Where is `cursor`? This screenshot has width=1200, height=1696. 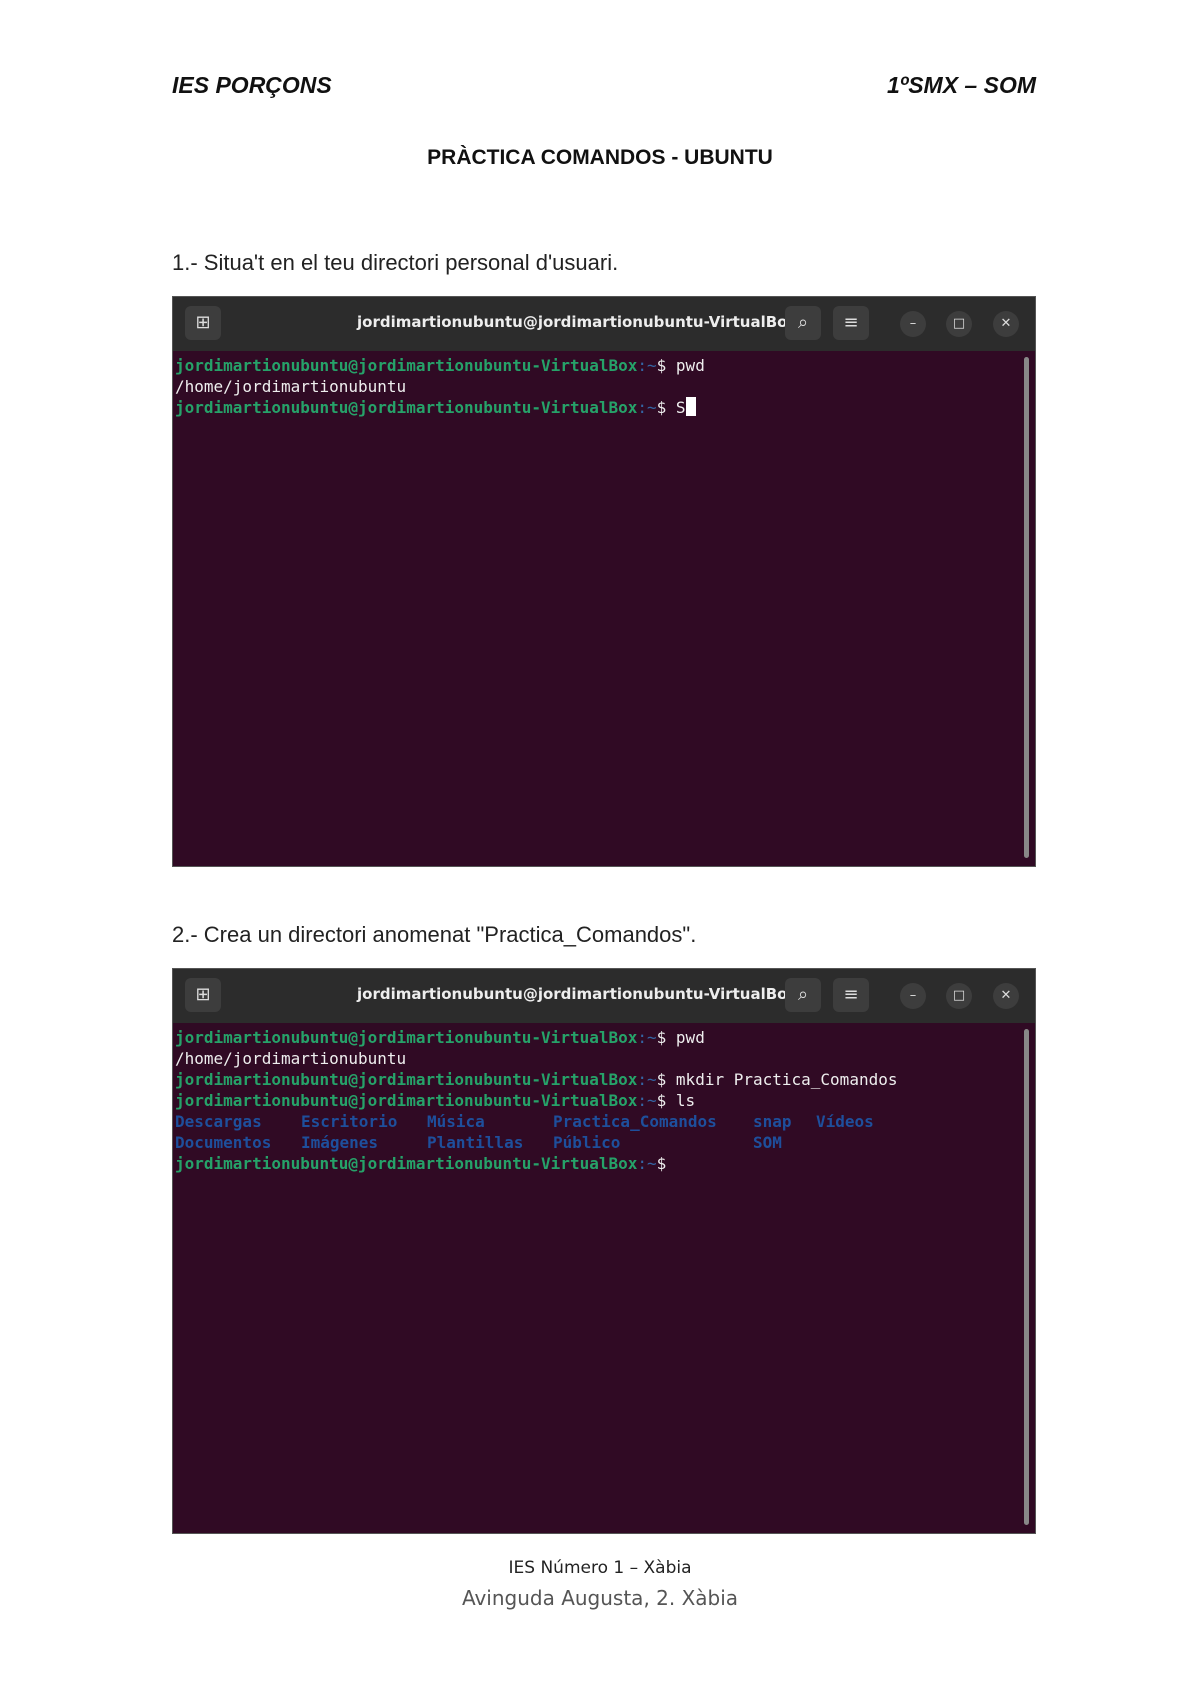 cursor is located at coordinates (690, 406).